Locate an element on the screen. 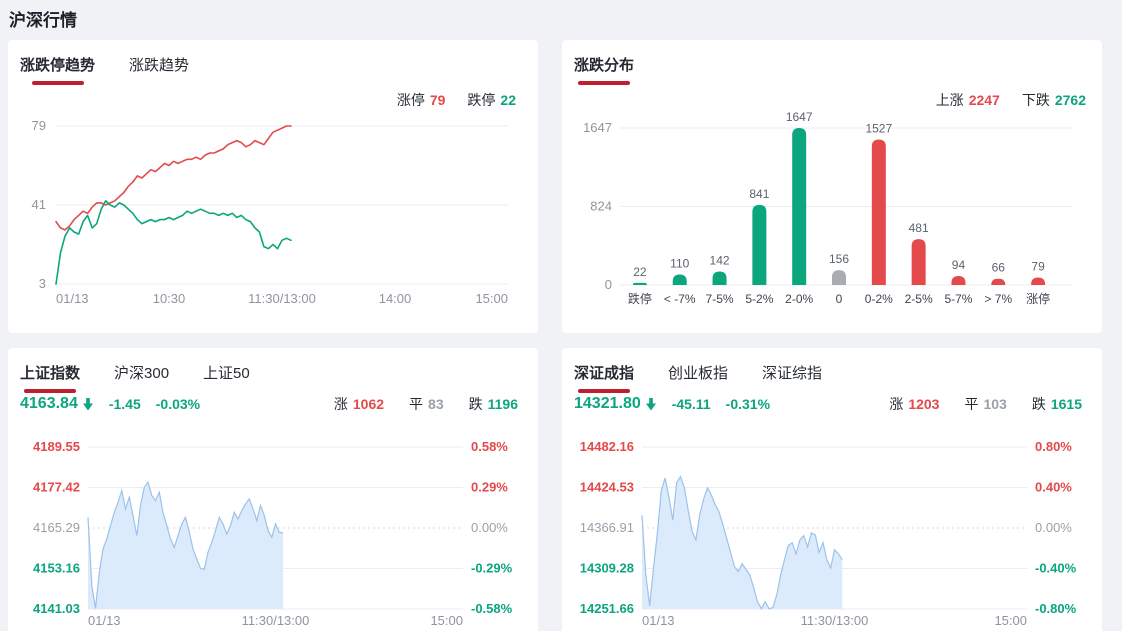 This screenshot has width=1122, height=631. sh-index-tabs: 上证指数 沪深300 上证50 is located at coordinates (135, 377).